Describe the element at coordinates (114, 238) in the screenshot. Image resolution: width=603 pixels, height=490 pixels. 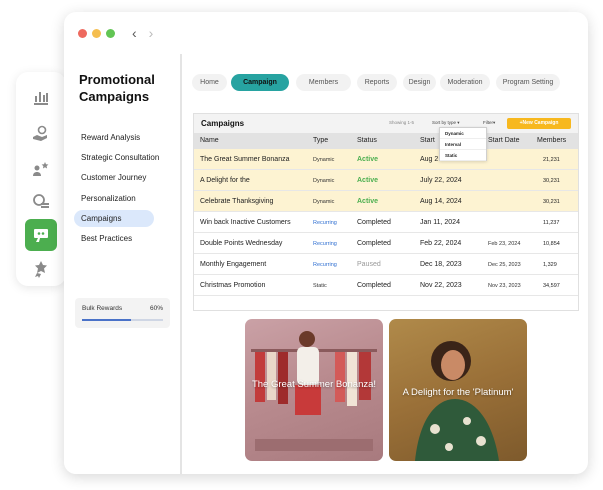
I see `sidebar-item-best-practices: Best Practices` at that location.